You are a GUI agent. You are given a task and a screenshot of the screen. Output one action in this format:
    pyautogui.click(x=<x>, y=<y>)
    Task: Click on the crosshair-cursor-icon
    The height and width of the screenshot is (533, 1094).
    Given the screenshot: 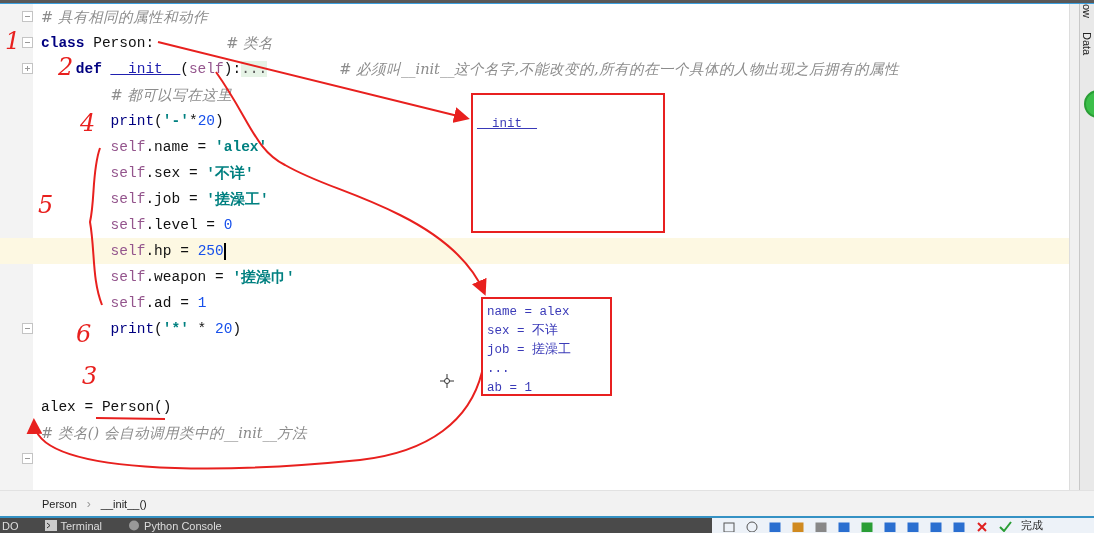 What is the action you would take?
    pyautogui.click(x=447, y=381)
    